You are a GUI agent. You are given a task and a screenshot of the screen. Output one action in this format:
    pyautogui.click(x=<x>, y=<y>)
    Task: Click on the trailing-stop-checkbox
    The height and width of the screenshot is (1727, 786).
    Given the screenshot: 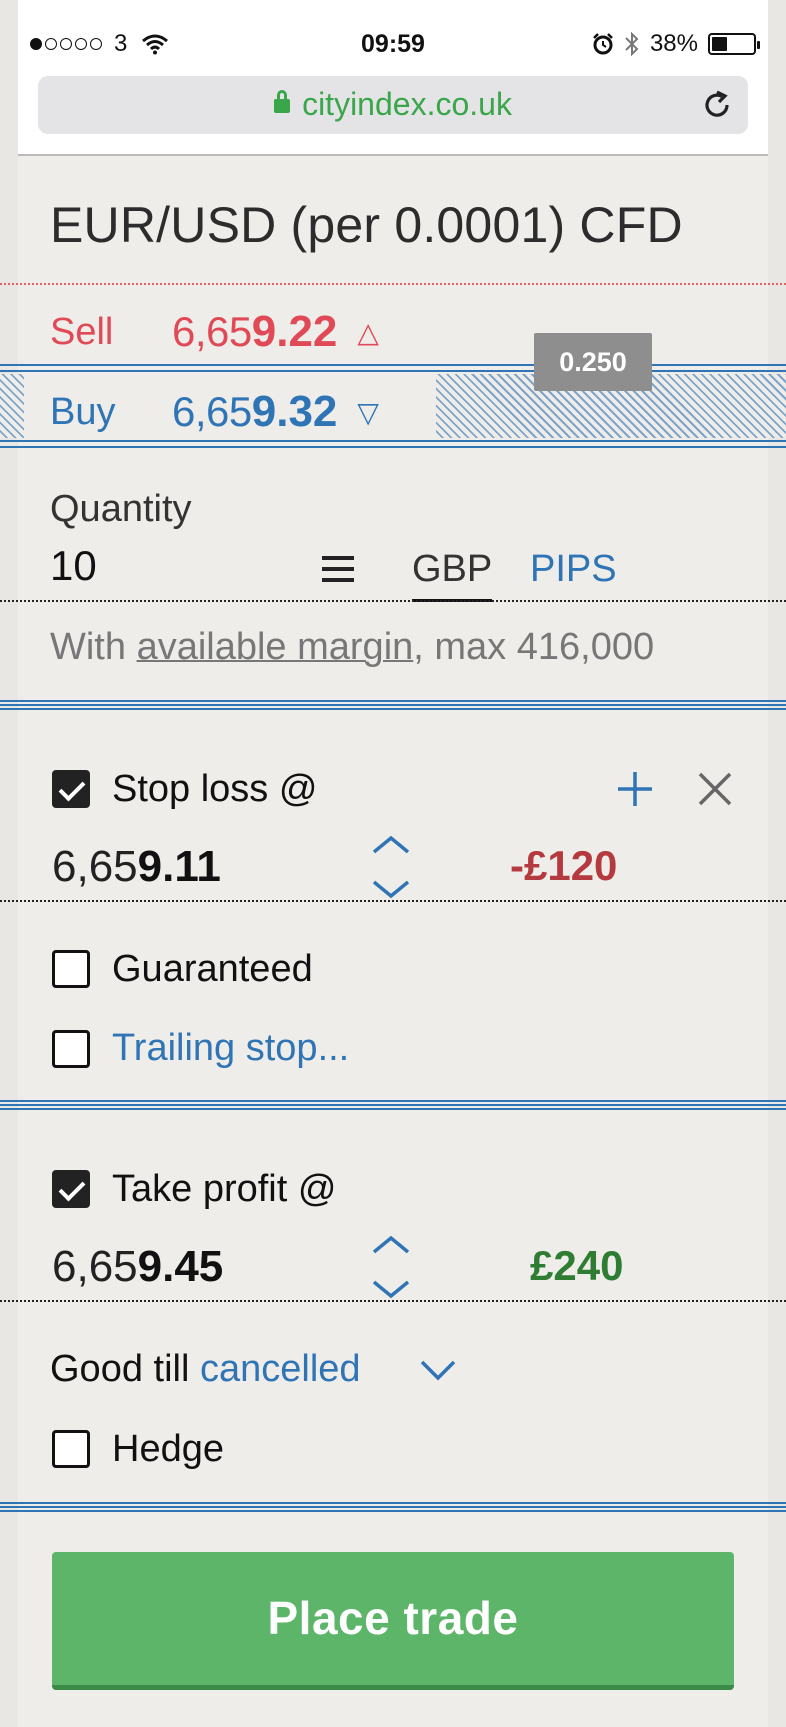 What is the action you would take?
    pyautogui.click(x=71, y=1049)
    